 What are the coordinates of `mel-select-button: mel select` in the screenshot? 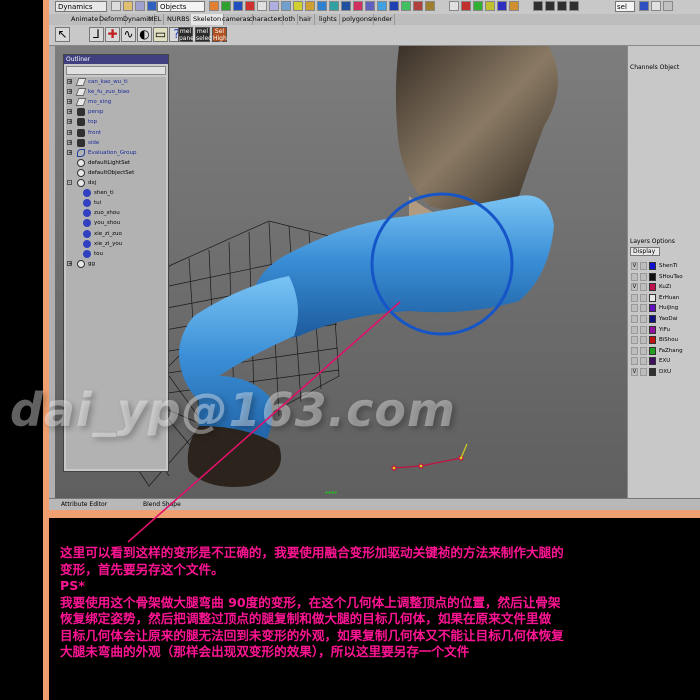 It's located at (204, 34).